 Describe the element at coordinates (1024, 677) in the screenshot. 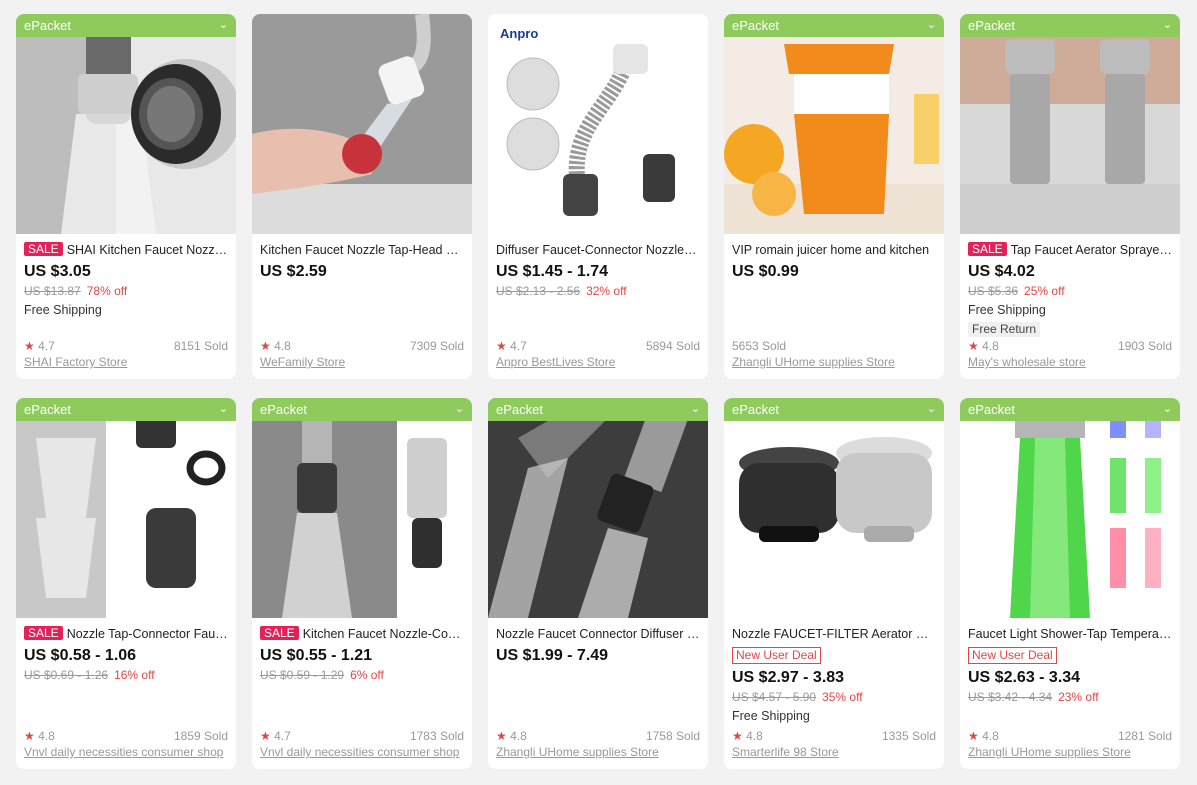

I see `price: US $2.63 - 3.34` at that location.